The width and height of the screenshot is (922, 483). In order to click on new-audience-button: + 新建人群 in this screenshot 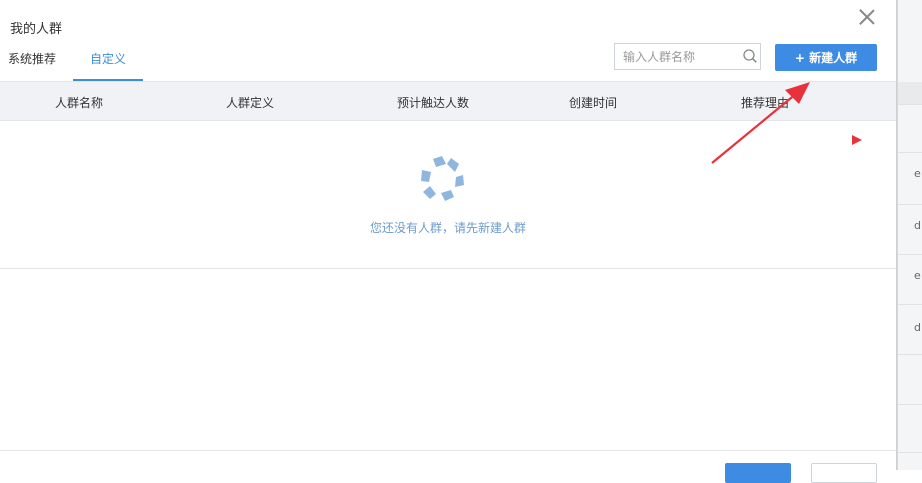, I will do `click(826, 57)`.